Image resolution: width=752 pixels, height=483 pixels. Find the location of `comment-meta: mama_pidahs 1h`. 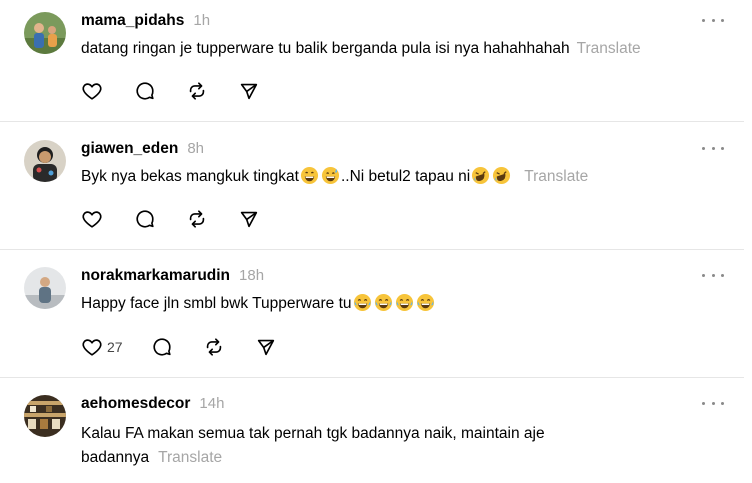

comment-meta: mama_pidahs 1h is located at coordinates (145, 23).